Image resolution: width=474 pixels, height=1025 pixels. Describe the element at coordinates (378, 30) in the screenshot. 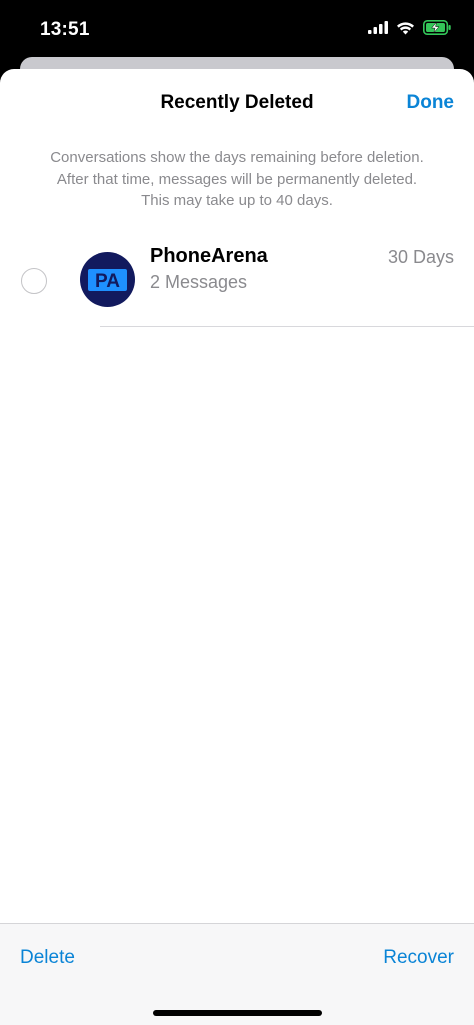

I see `cellular-signal-icon` at that location.